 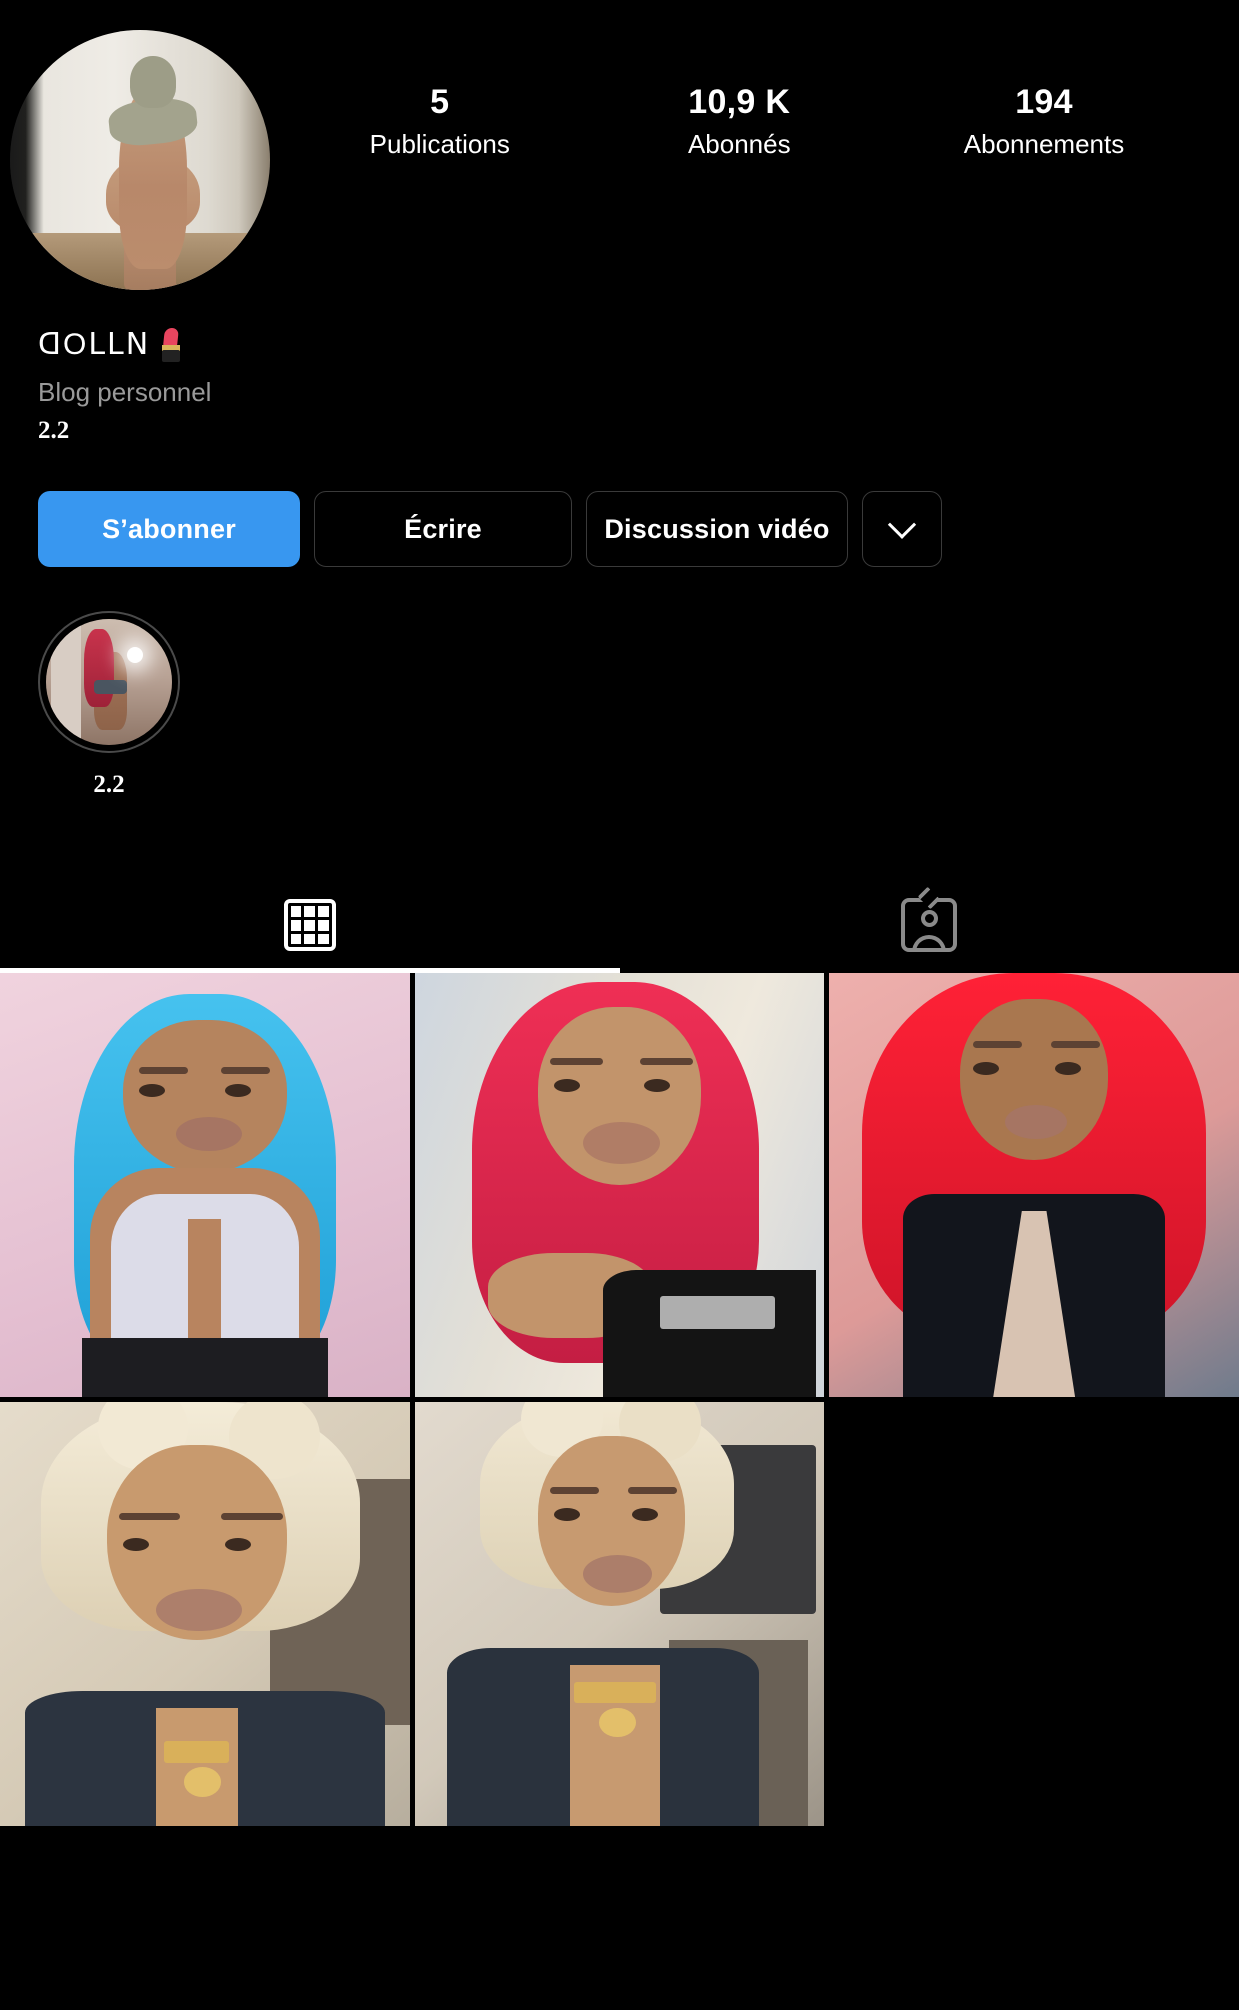 I want to click on stat-posts: 5 Publications, so click(x=440, y=122).